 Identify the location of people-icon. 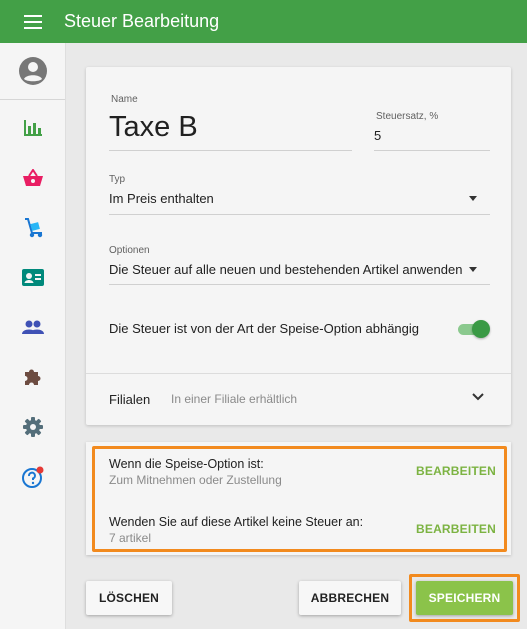
(32, 327).